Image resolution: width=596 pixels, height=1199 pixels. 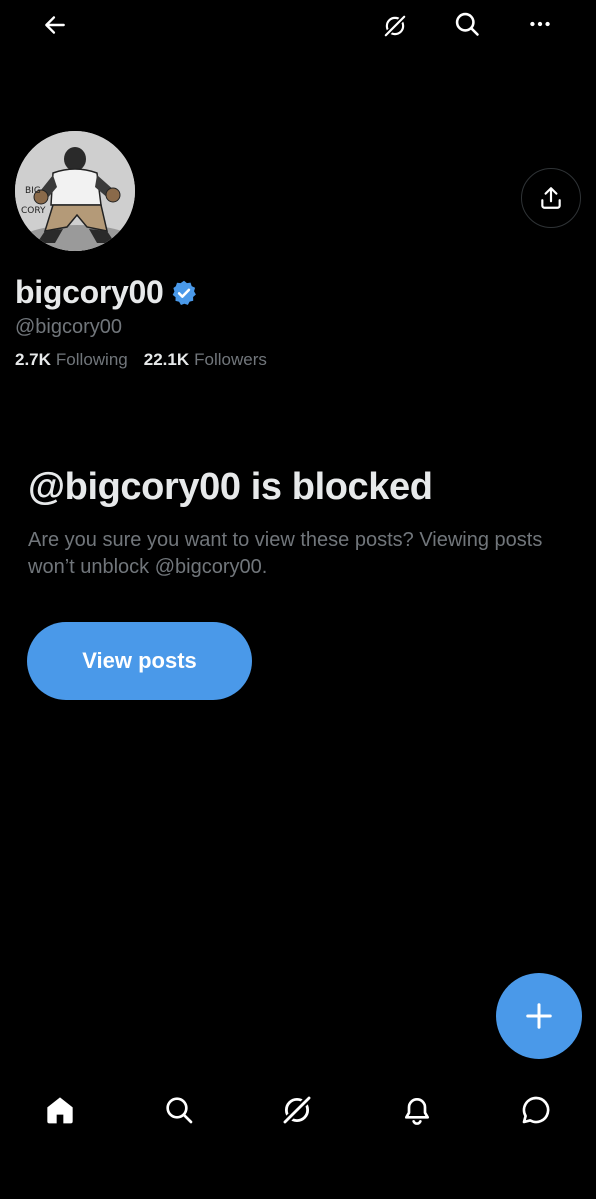 I want to click on messages-icon, so click(x=536, y=1110).